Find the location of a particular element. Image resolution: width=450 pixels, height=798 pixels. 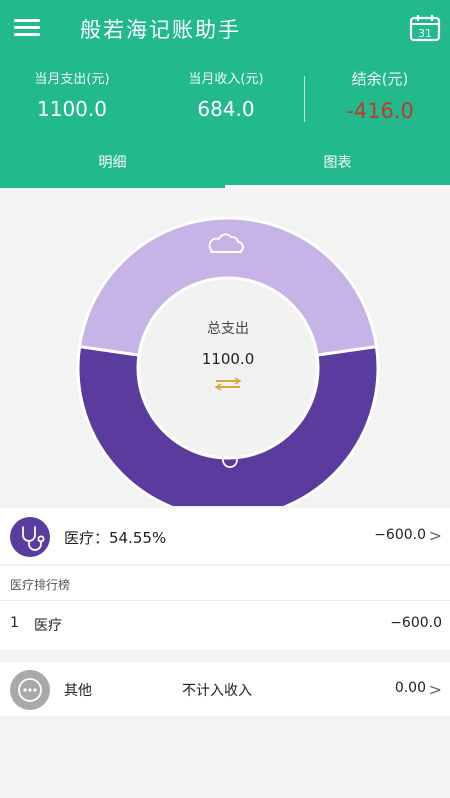

month-expense: 当月支出(元) 1100.0 is located at coordinates (72, 94).